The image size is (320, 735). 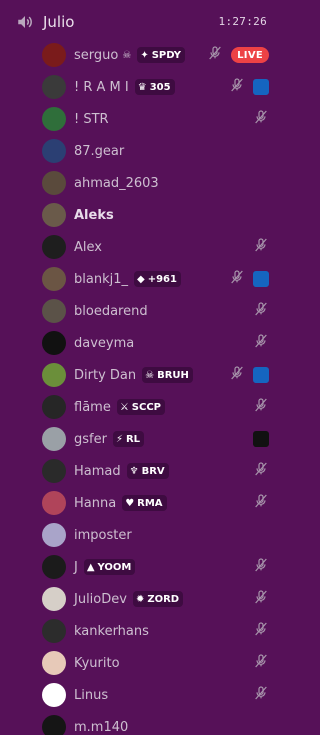 I want to click on username: serguo, so click(x=96, y=55).